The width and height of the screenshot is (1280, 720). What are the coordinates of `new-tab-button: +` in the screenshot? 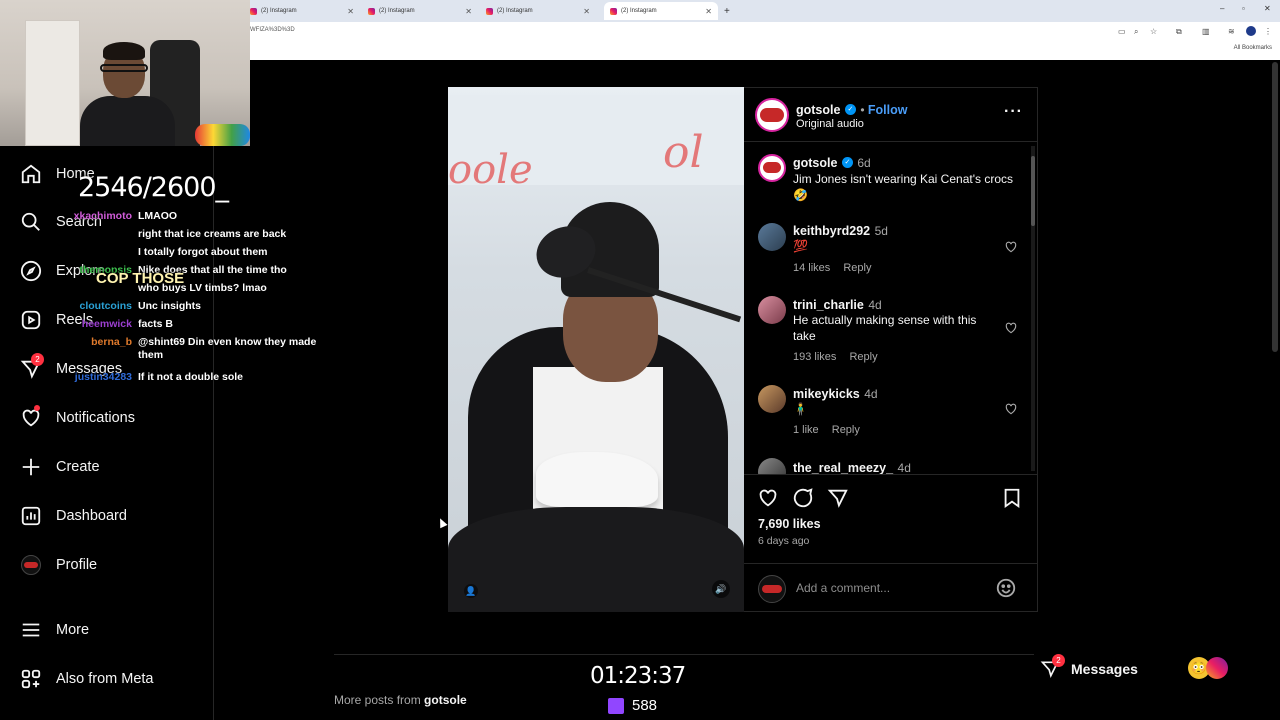 It's located at (727, 11).